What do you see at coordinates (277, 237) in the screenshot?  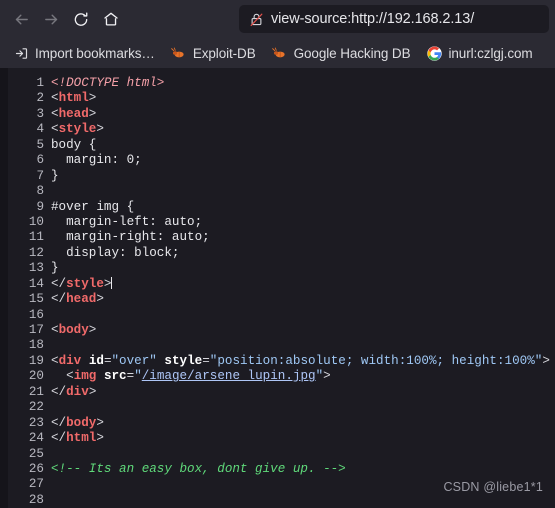 I see `code-line: 11 margin-right: auto;` at bounding box center [277, 237].